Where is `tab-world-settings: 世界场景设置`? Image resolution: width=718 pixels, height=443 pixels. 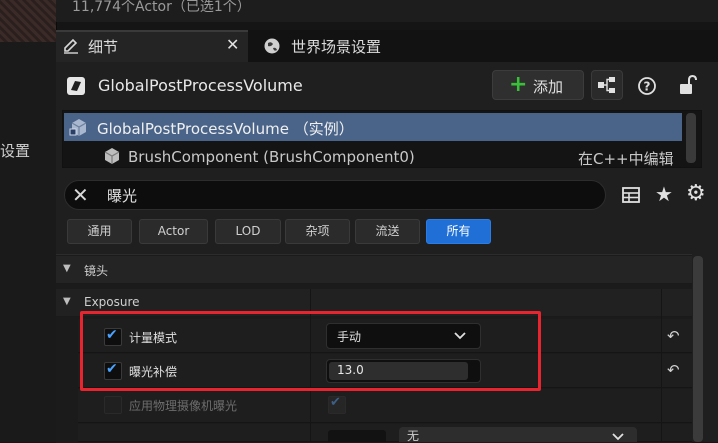
tab-world-settings: 世界场景设置 is located at coordinates (336, 46).